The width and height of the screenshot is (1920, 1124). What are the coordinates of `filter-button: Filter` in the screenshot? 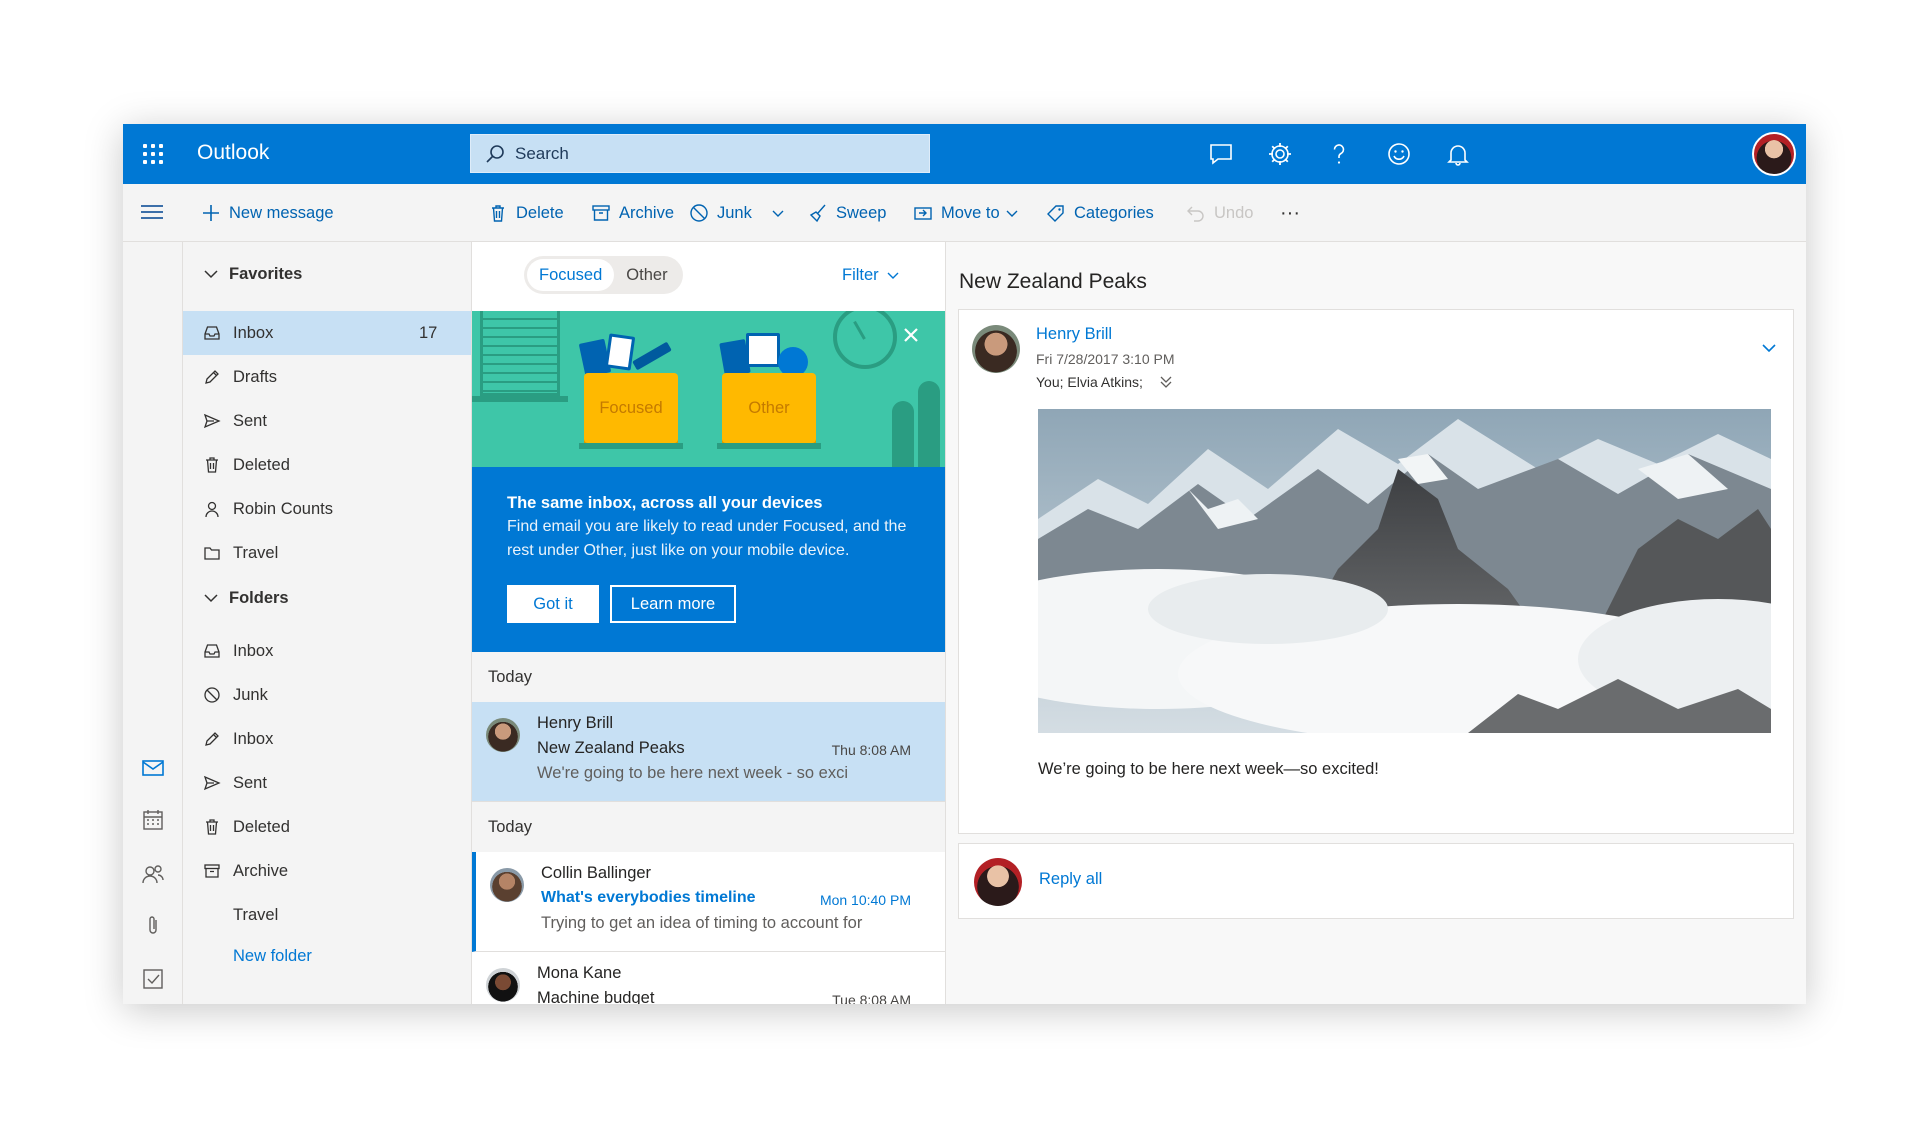 It's located at (870, 275).